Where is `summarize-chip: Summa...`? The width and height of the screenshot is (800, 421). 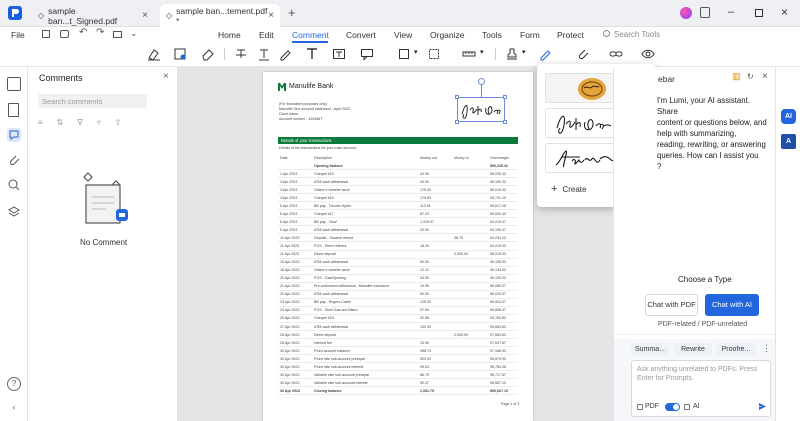 summarize-chip: Summa... is located at coordinates (650, 349).